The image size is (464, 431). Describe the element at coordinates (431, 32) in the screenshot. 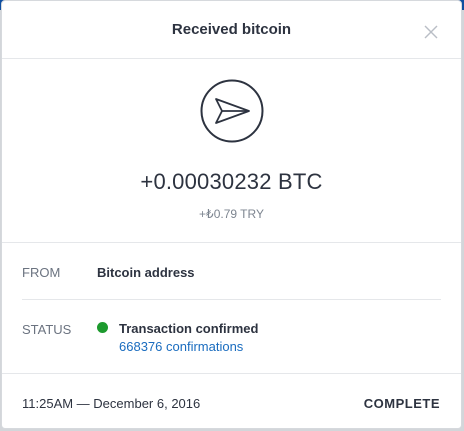

I see `close-icon` at that location.